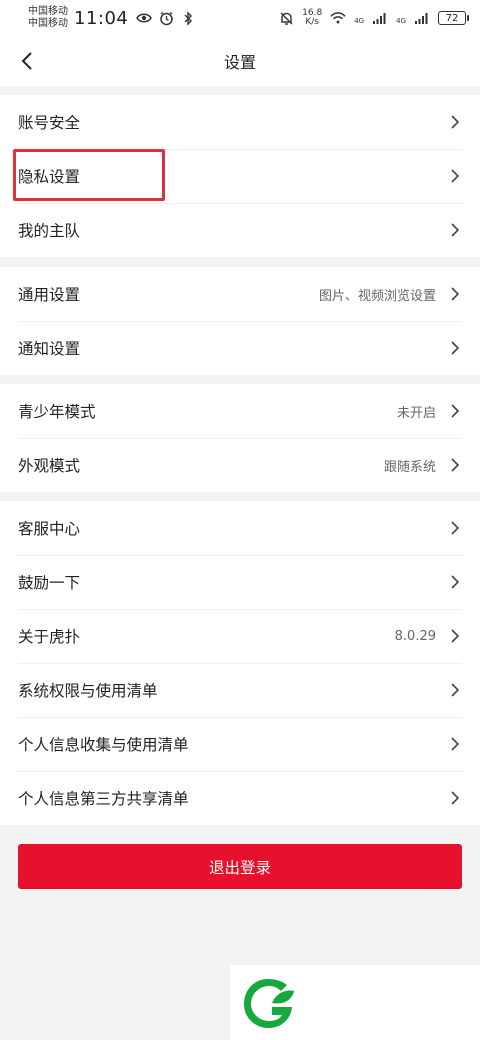  Describe the element at coordinates (240, 582) in the screenshot. I see `settings-item-encourage: 鼓励一下` at that location.